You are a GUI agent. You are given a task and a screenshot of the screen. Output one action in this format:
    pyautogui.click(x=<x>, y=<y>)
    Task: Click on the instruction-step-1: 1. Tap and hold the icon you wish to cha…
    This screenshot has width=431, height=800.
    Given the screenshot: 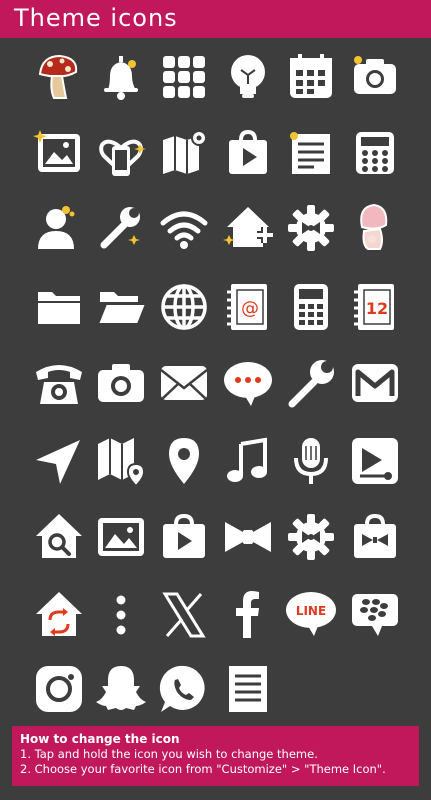 What is the action you would take?
    pyautogui.click(x=169, y=754)
    